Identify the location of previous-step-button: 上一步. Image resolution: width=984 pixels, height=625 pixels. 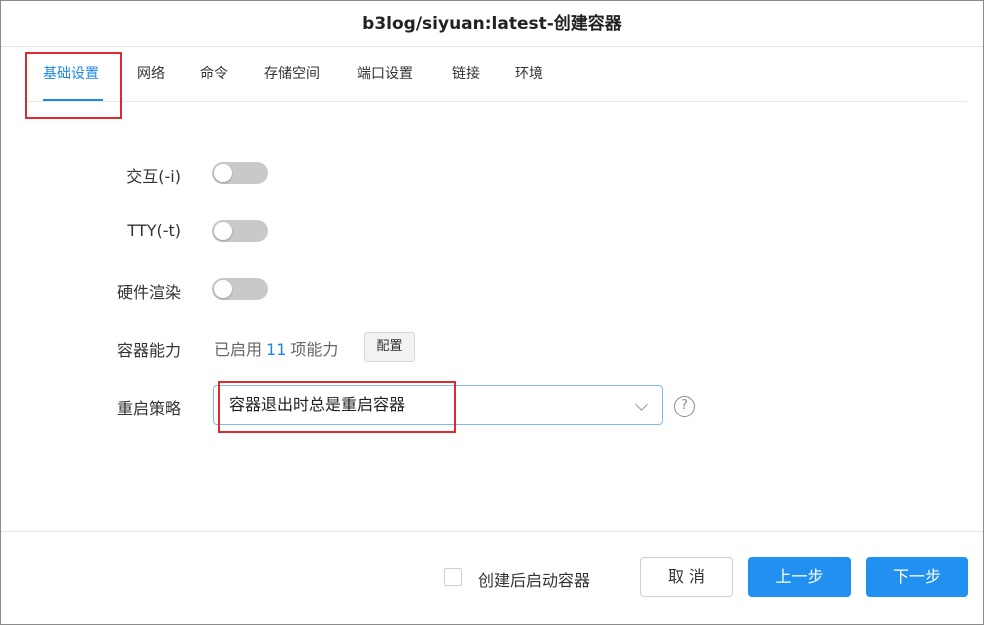
(799, 577).